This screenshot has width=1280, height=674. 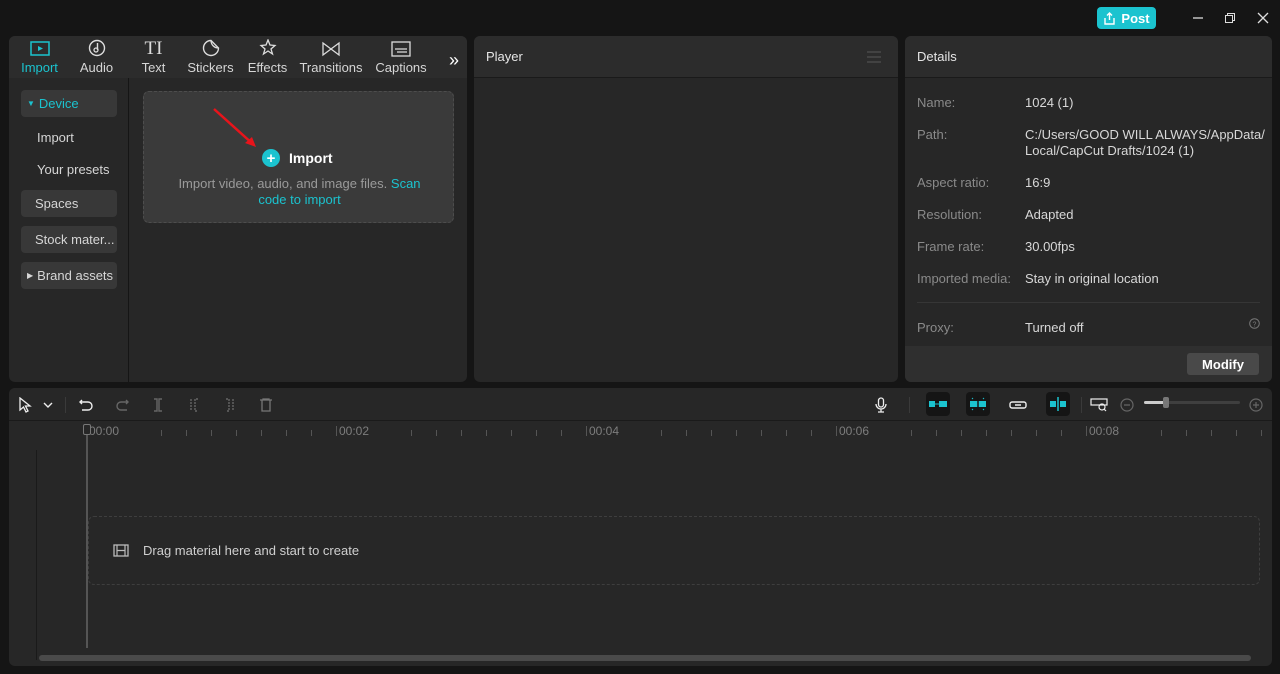 I want to click on redo-button, so click(x=122, y=405).